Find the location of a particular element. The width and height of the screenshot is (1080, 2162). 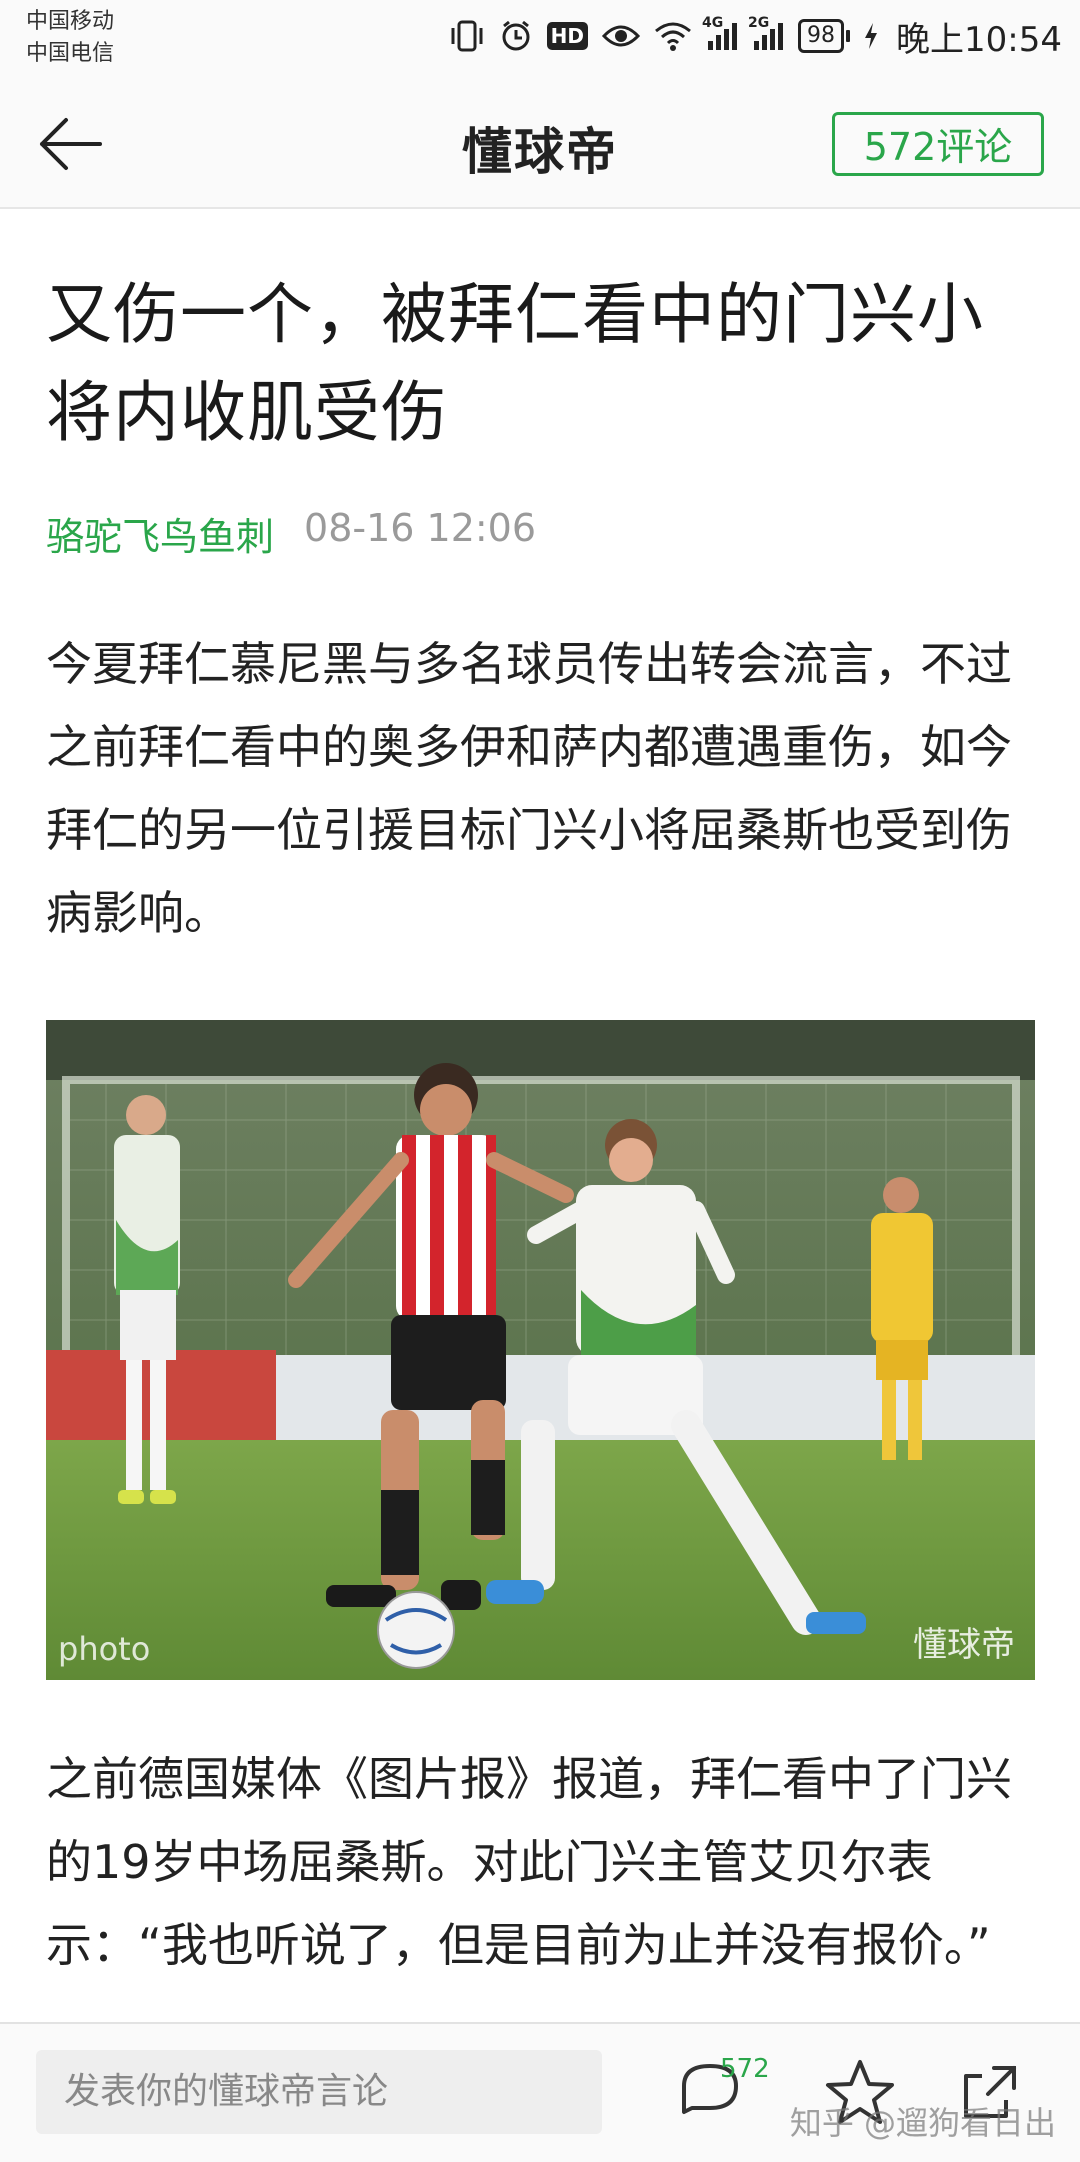

network-type-label: 4G is located at coordinates (713, 23).